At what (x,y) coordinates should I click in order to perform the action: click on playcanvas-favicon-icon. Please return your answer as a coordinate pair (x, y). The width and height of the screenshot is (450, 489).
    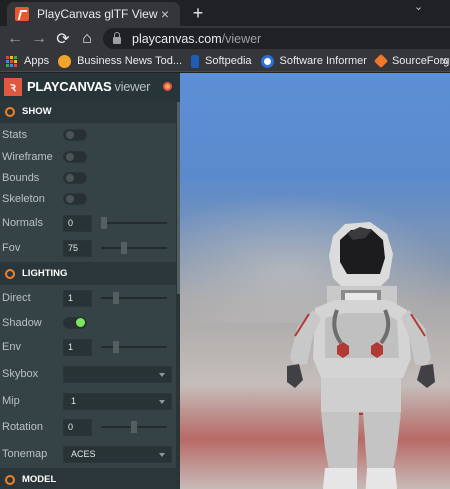
    Looking at the image, I should click on (22, 14).